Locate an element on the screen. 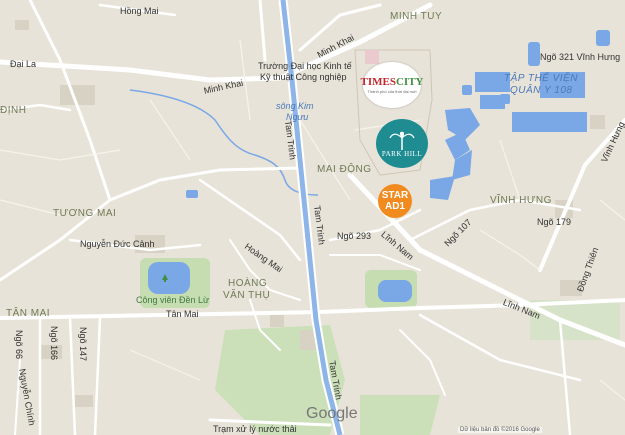  star-label-line2: AD1 is located at coordinates (394, 206).